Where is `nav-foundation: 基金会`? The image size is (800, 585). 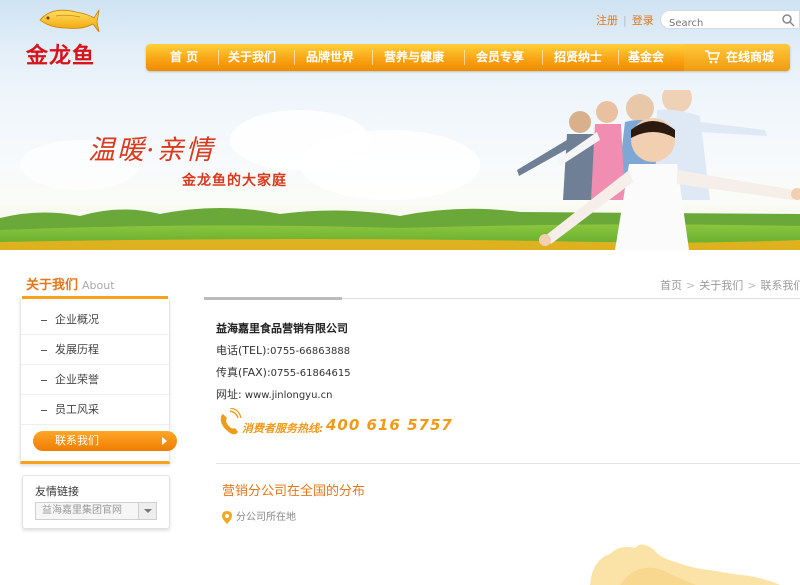 nav-foundation: 基金会 is located at coordinates (646, 57).